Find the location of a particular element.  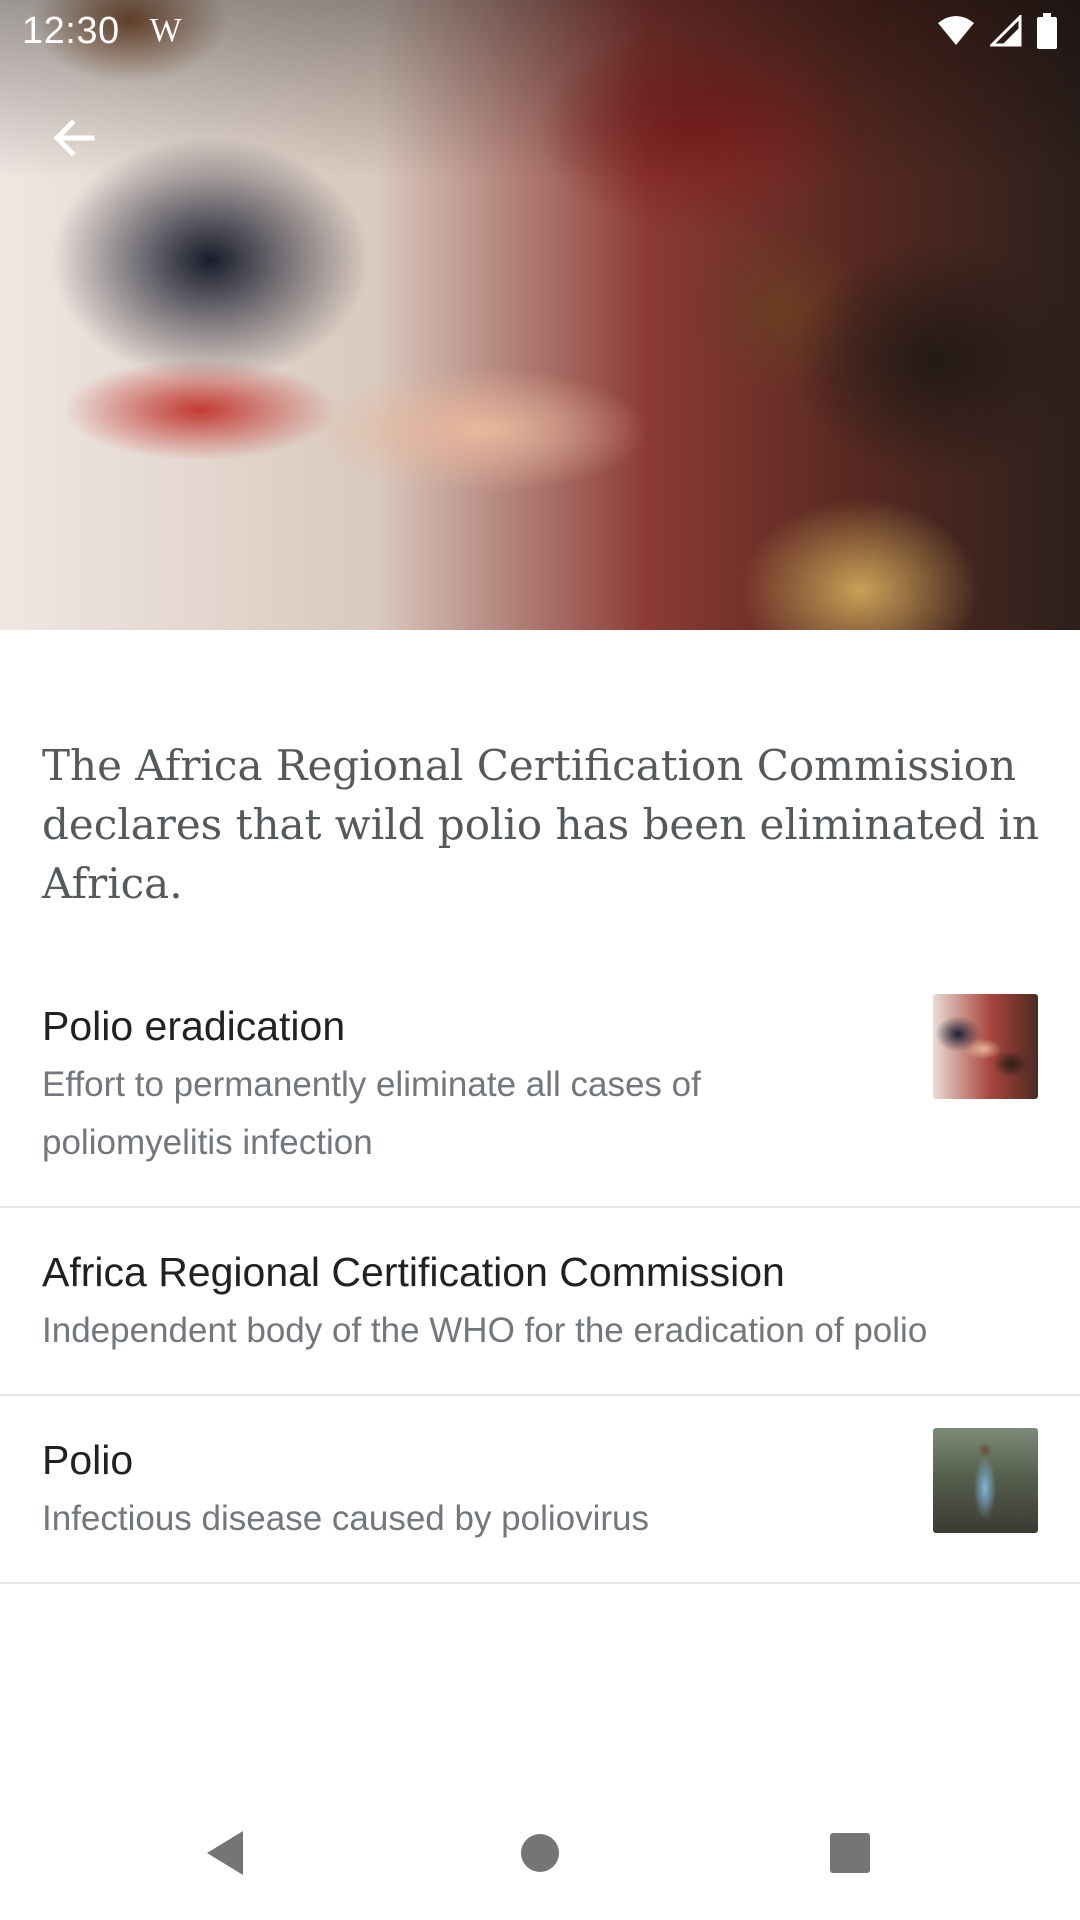

circle-home-icon is located at coordinates (540, 1855).